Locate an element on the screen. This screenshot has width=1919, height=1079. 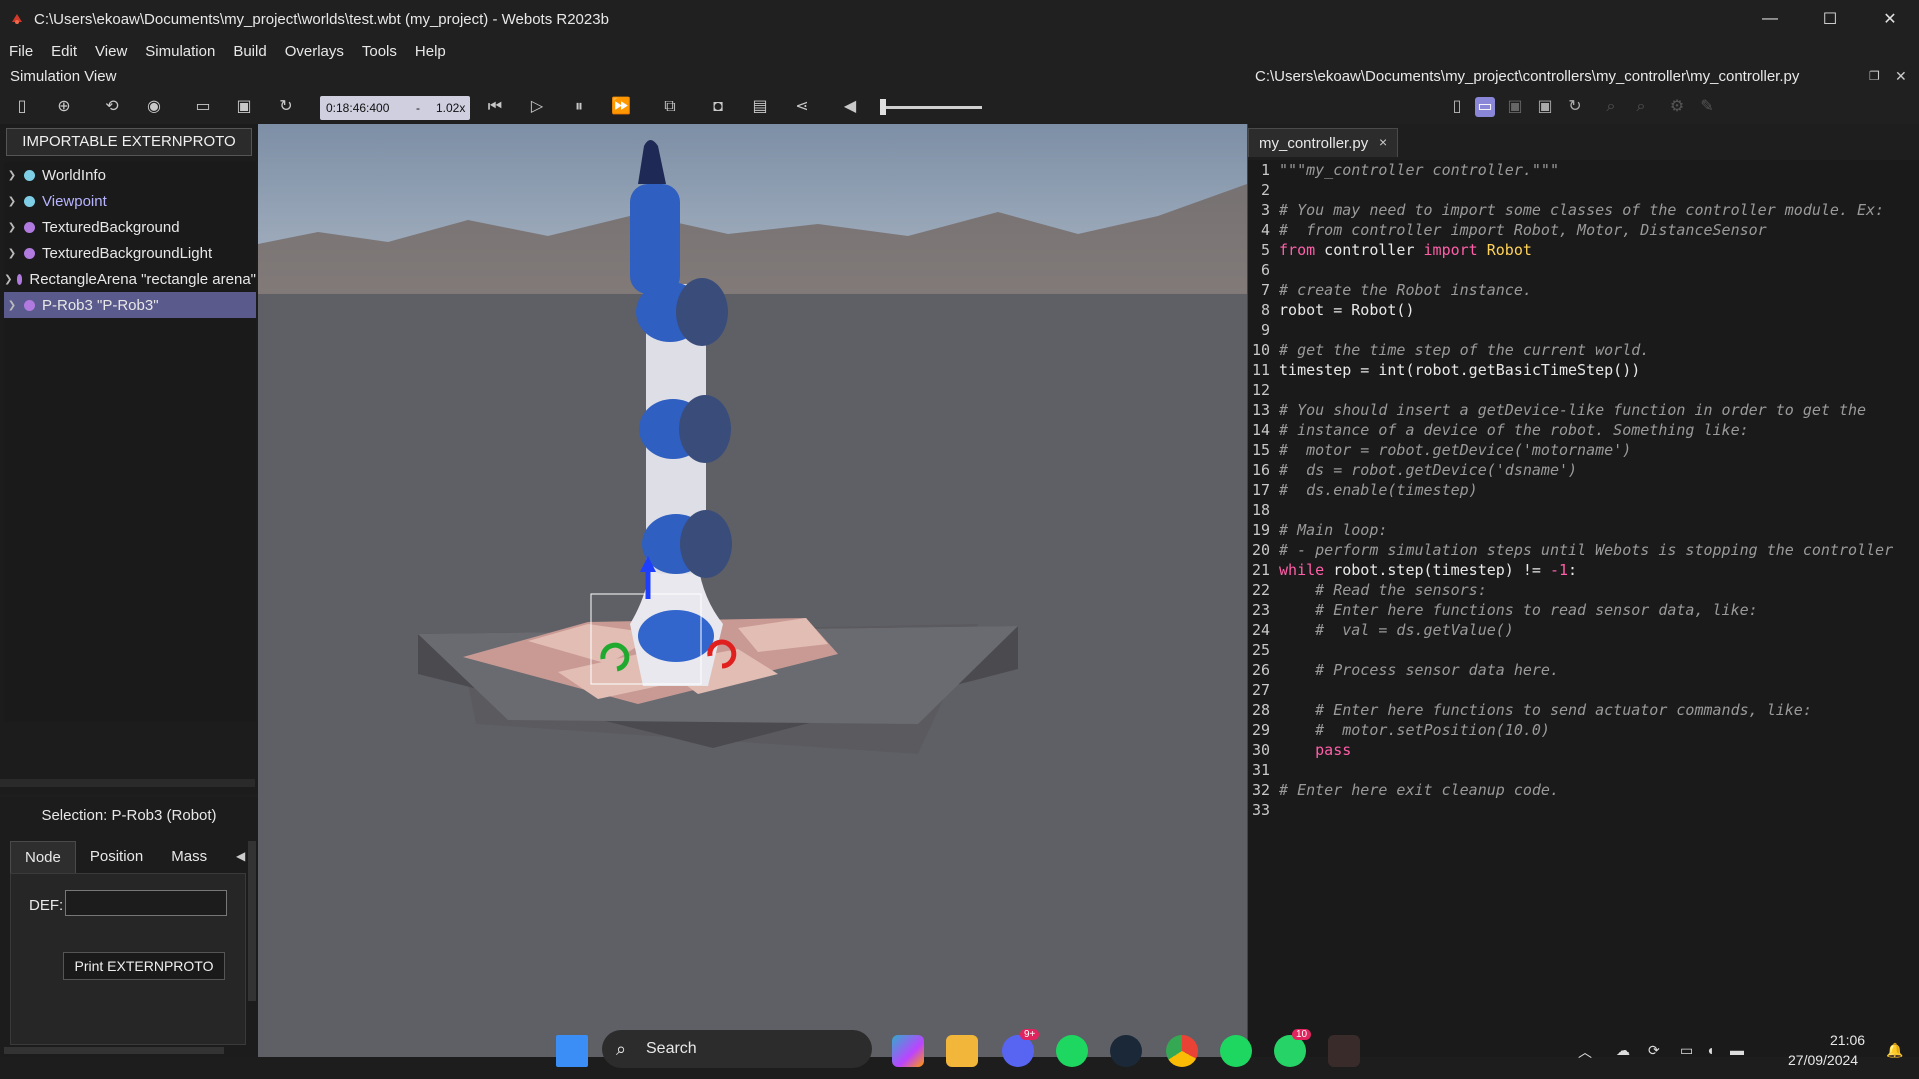
volume-slider-handle is located at coordinates (883, 107).